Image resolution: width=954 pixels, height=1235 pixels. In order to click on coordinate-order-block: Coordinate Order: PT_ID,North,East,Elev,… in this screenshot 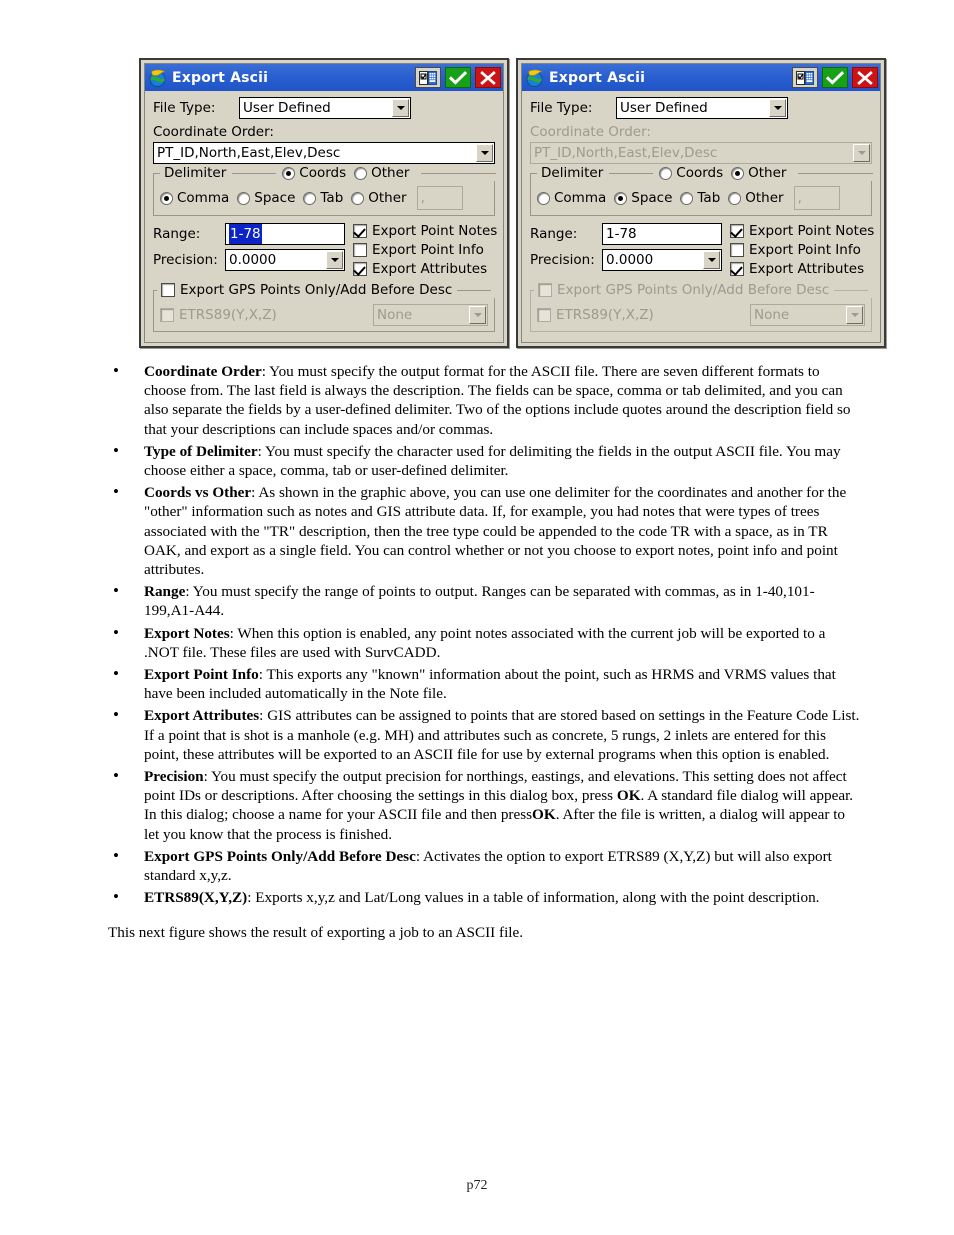, I will do `click(324, 144)`.